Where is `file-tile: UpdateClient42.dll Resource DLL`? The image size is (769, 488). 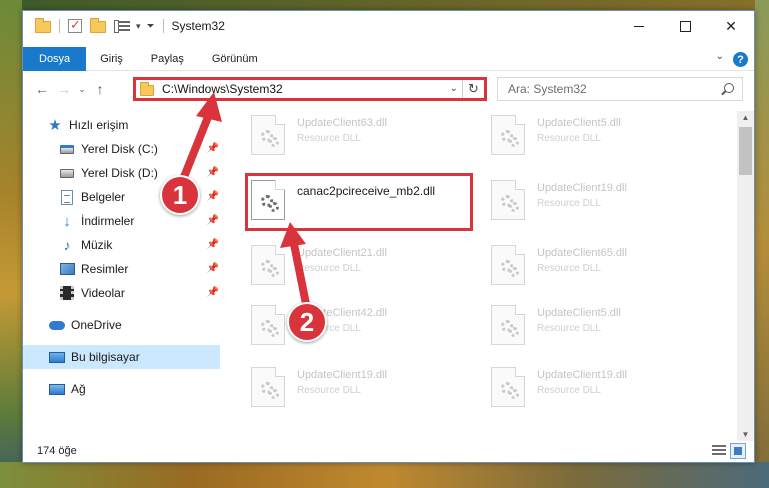 file-tile: UpdateClient42.dll Resource DLL is located at coordinates (359, 326).